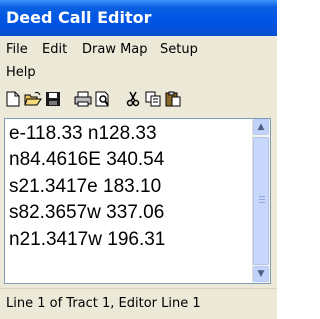 The height and width of the screenshot is (319, 320). What do you see at coordinates (17, 49) in the screenshot?
I see `menu-file: File` at bounding box center [17, 49].